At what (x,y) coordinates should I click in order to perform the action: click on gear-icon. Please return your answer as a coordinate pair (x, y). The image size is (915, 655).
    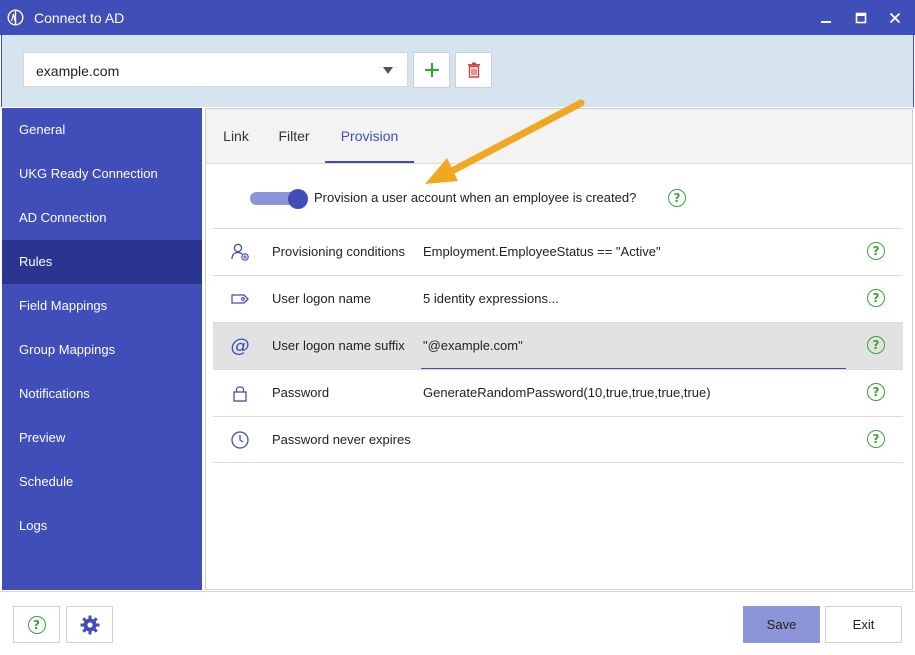
    Looking at the image, I should click on (89, 624).